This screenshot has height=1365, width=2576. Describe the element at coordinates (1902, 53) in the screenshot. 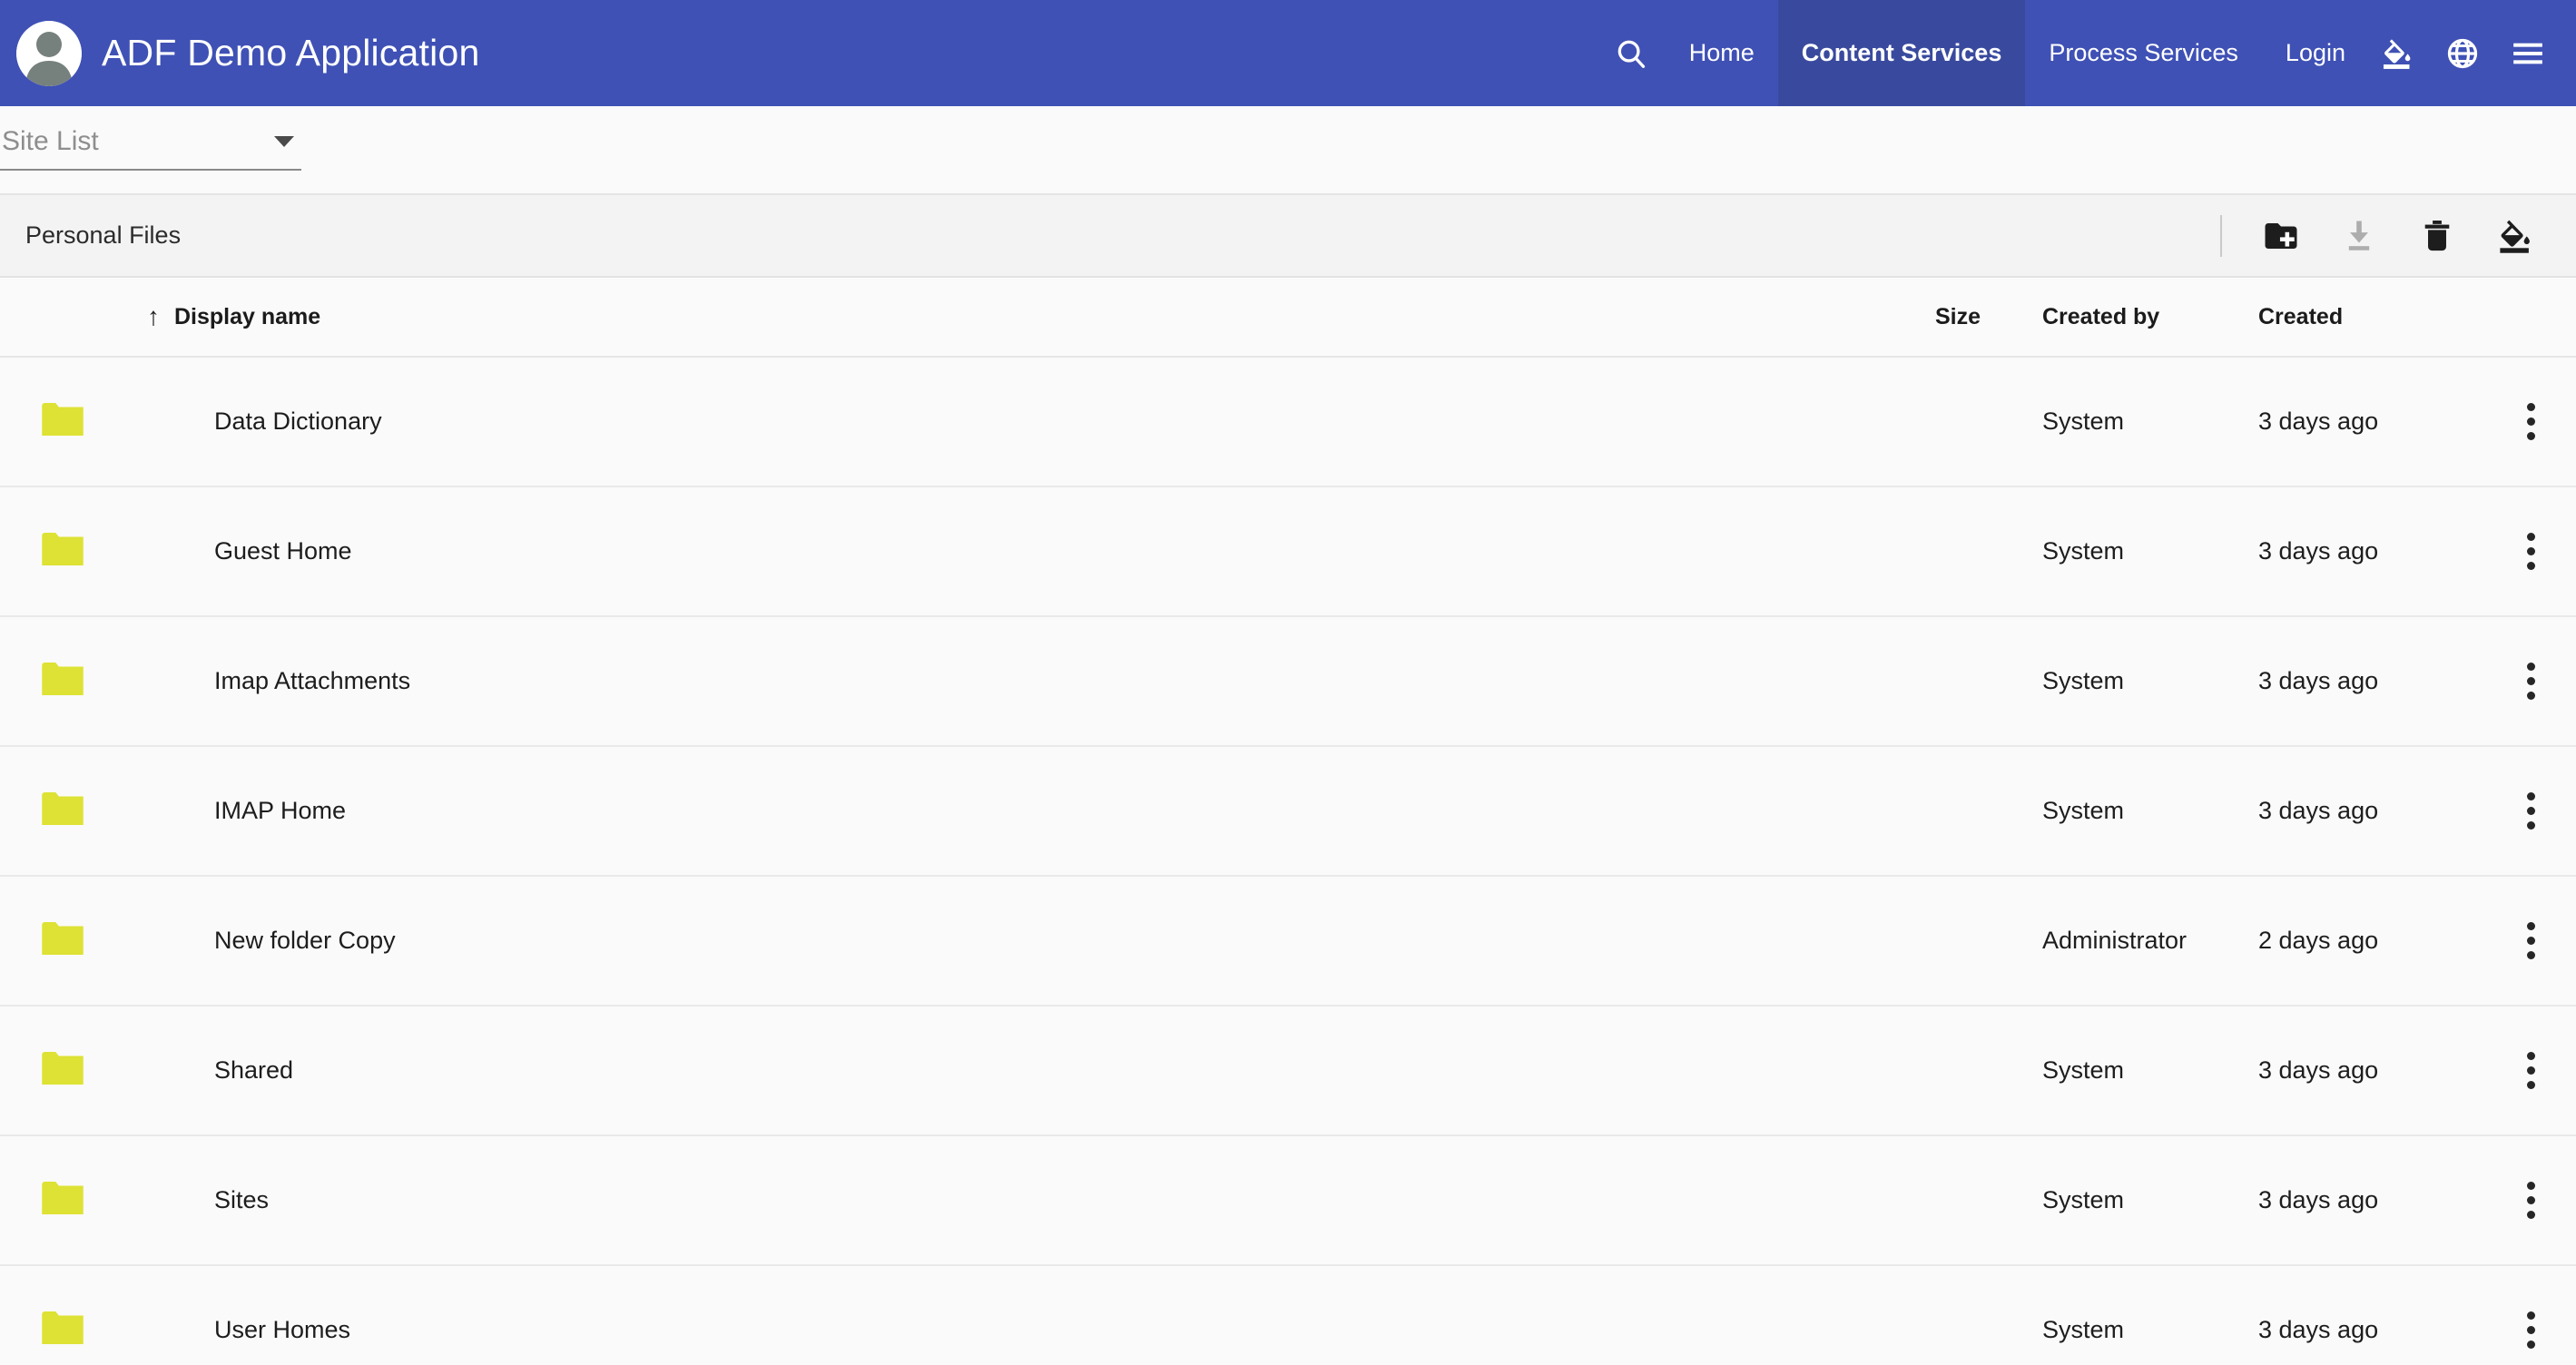

I see `nav-link-content-services: Content Services` at that location.